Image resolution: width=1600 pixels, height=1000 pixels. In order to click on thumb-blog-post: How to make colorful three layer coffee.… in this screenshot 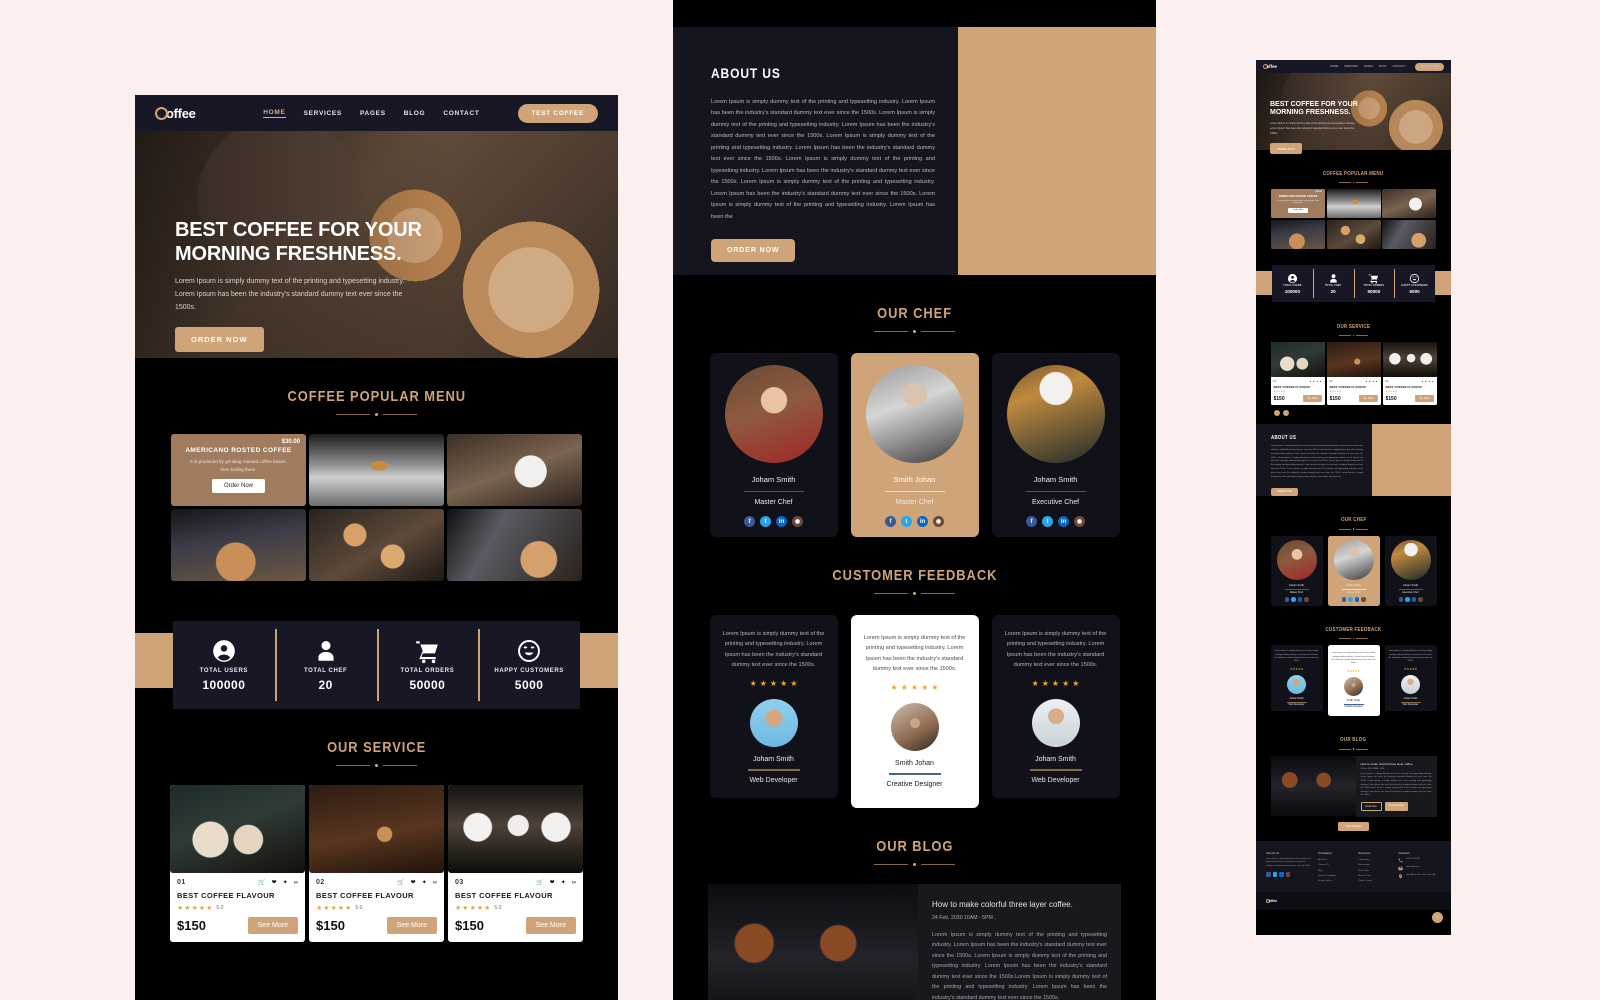, I will do `click(1353, 786)`.